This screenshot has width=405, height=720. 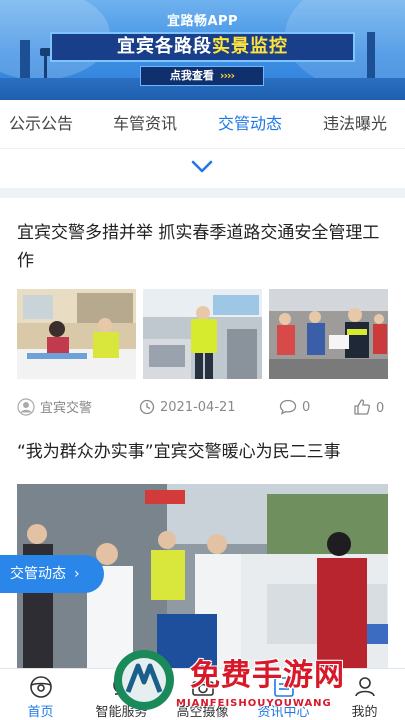 I want to click on chevron-down-icon, so click(x=202, y=167).